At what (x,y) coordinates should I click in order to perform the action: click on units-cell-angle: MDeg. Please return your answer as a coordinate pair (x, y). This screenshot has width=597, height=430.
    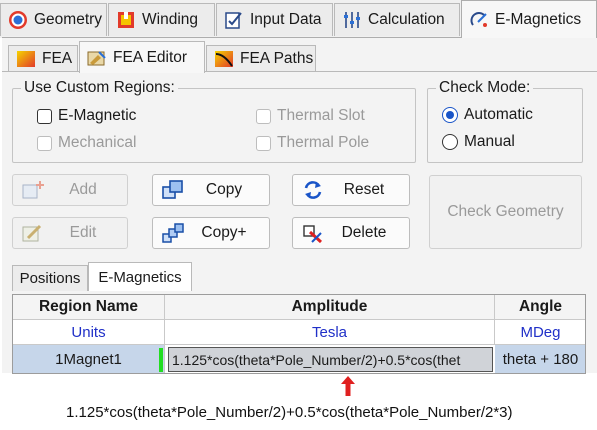
    Looking at the image, I should click on (540, 332).